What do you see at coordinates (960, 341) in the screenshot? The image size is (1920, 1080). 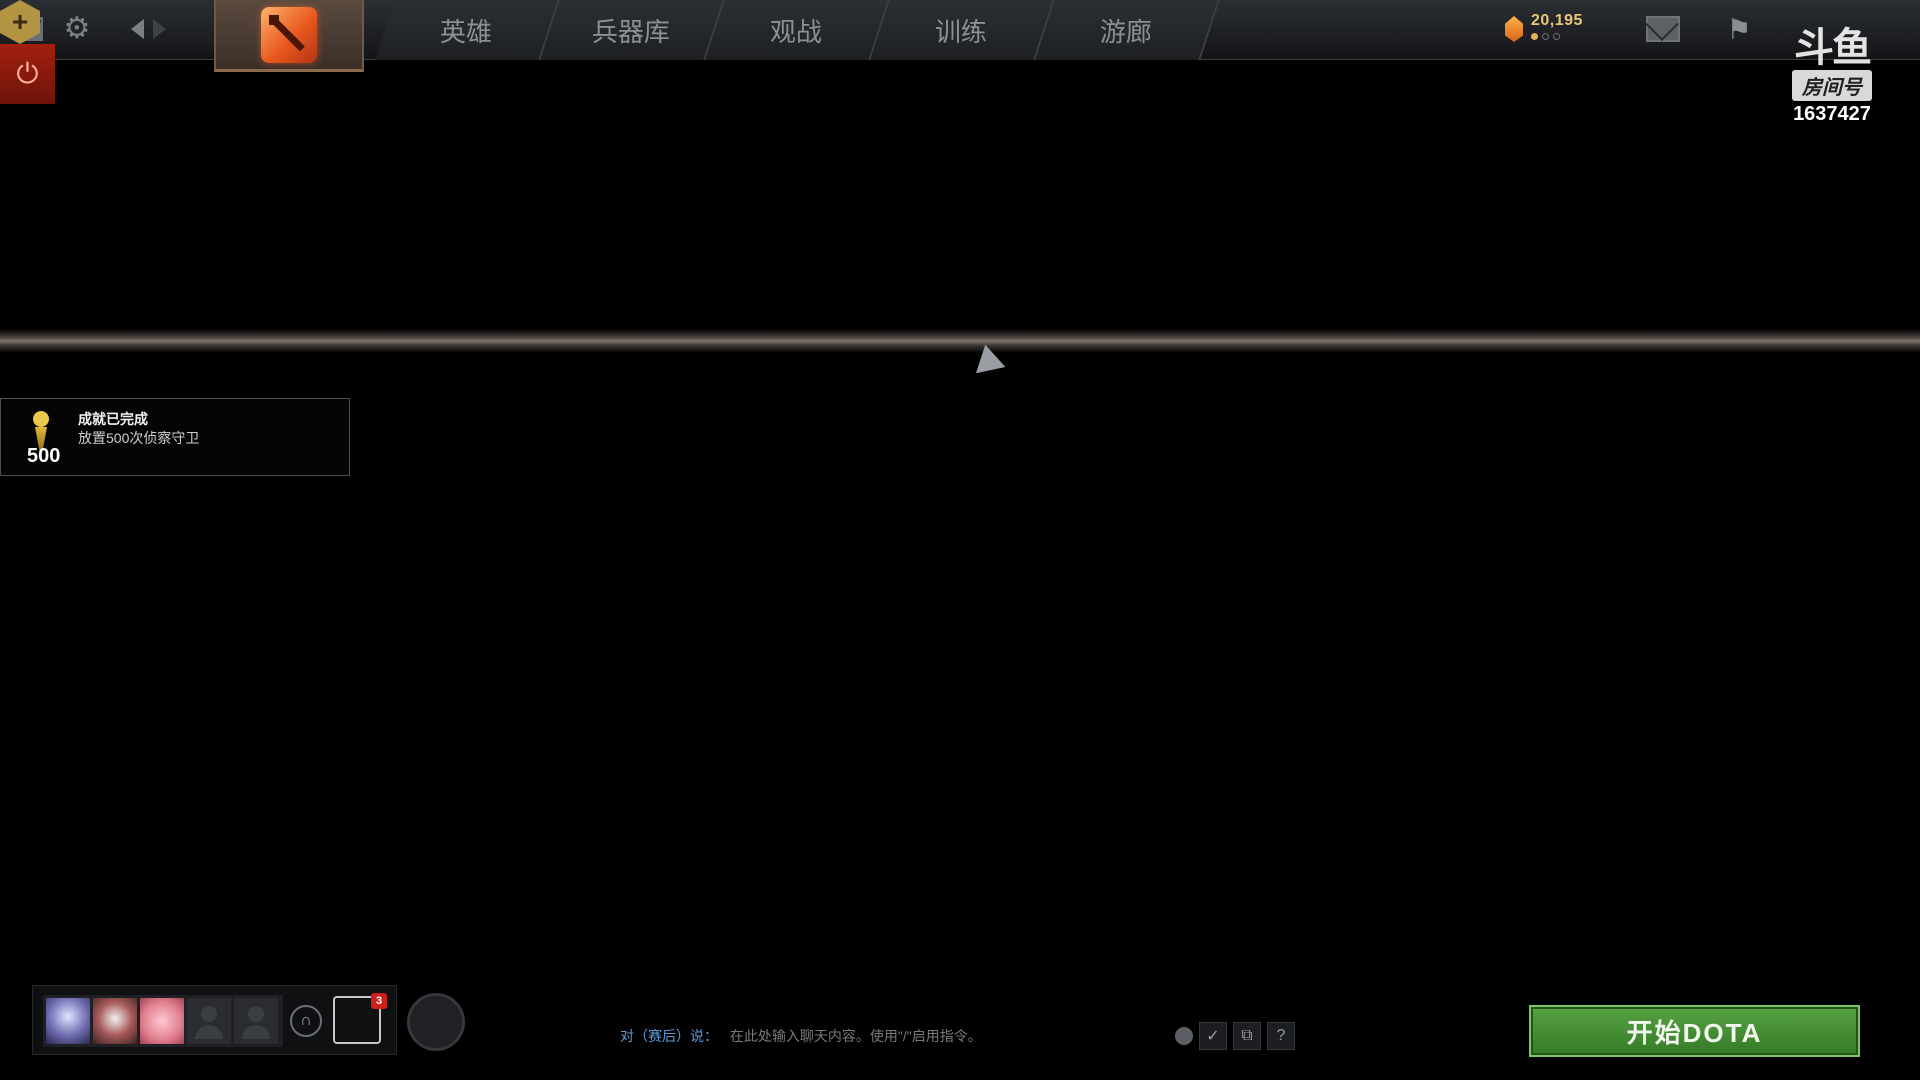 I see `horizontal-divider` at bounding box center [960, 341].